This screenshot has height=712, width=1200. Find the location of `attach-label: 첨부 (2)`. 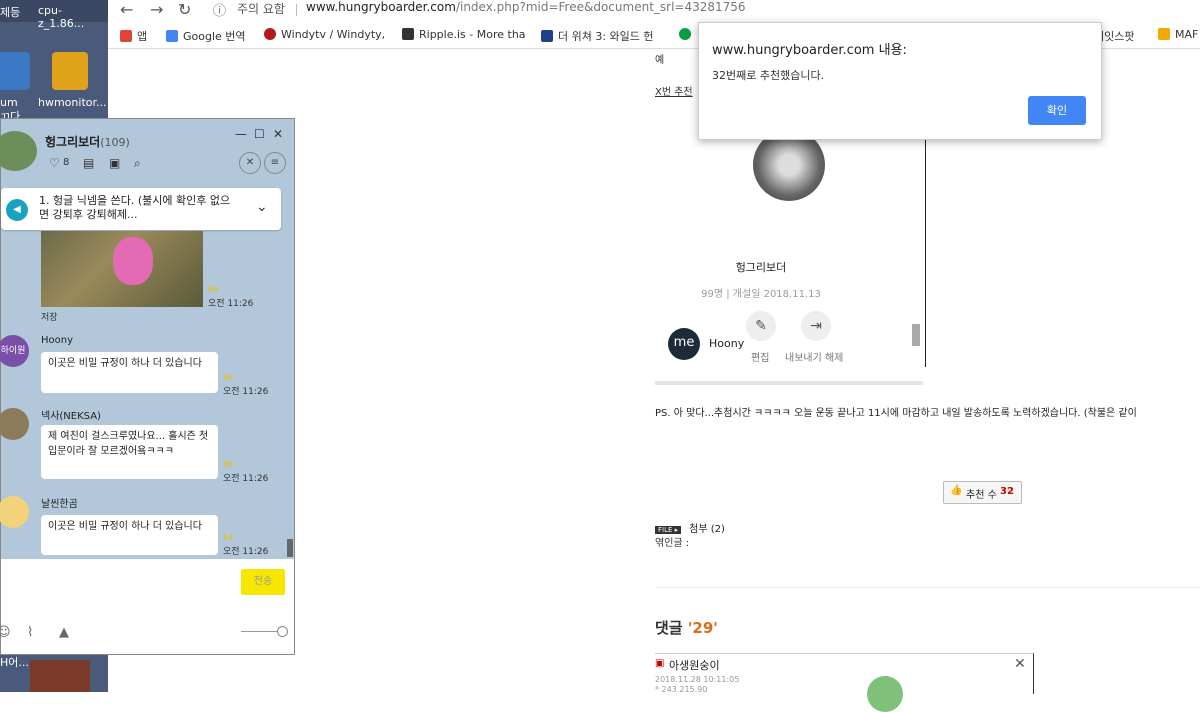

attach-label: 첨부 (2) is located at coordinates (707, 529).